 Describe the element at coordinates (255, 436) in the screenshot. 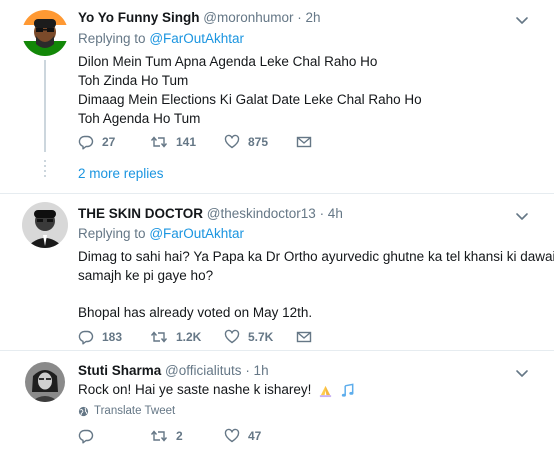

I see `like-count: 47` at that location.